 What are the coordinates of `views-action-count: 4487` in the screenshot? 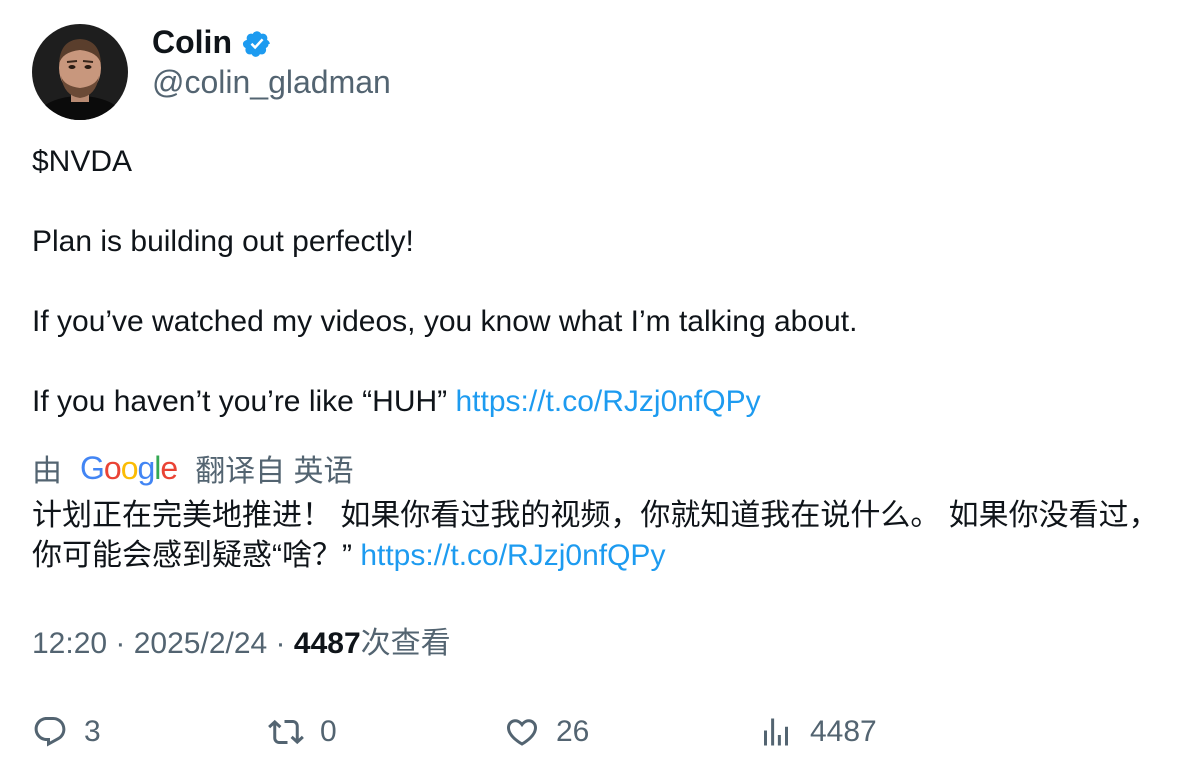 It's located at (843, 731).